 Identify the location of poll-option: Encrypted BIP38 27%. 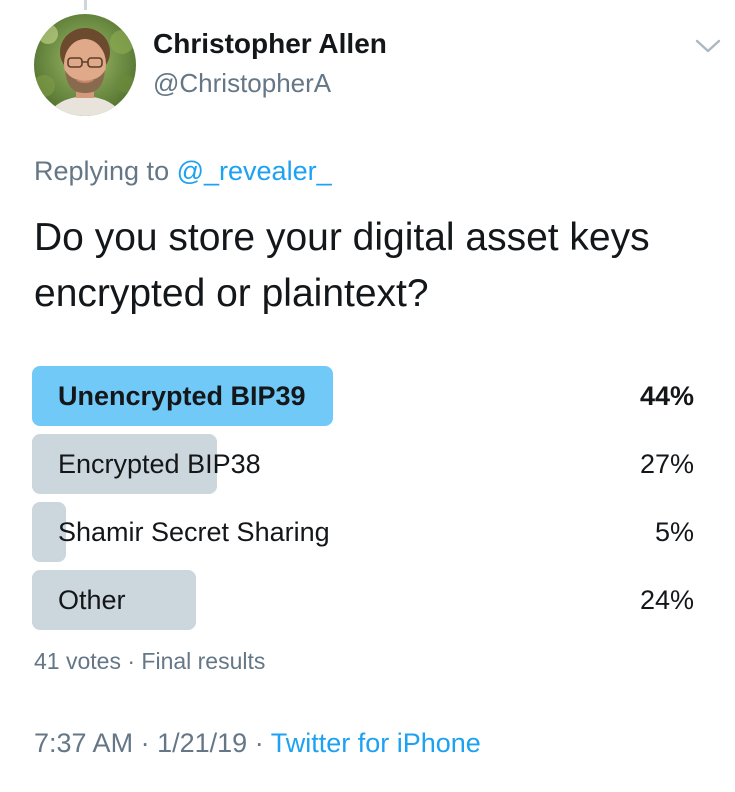
(364, 464).